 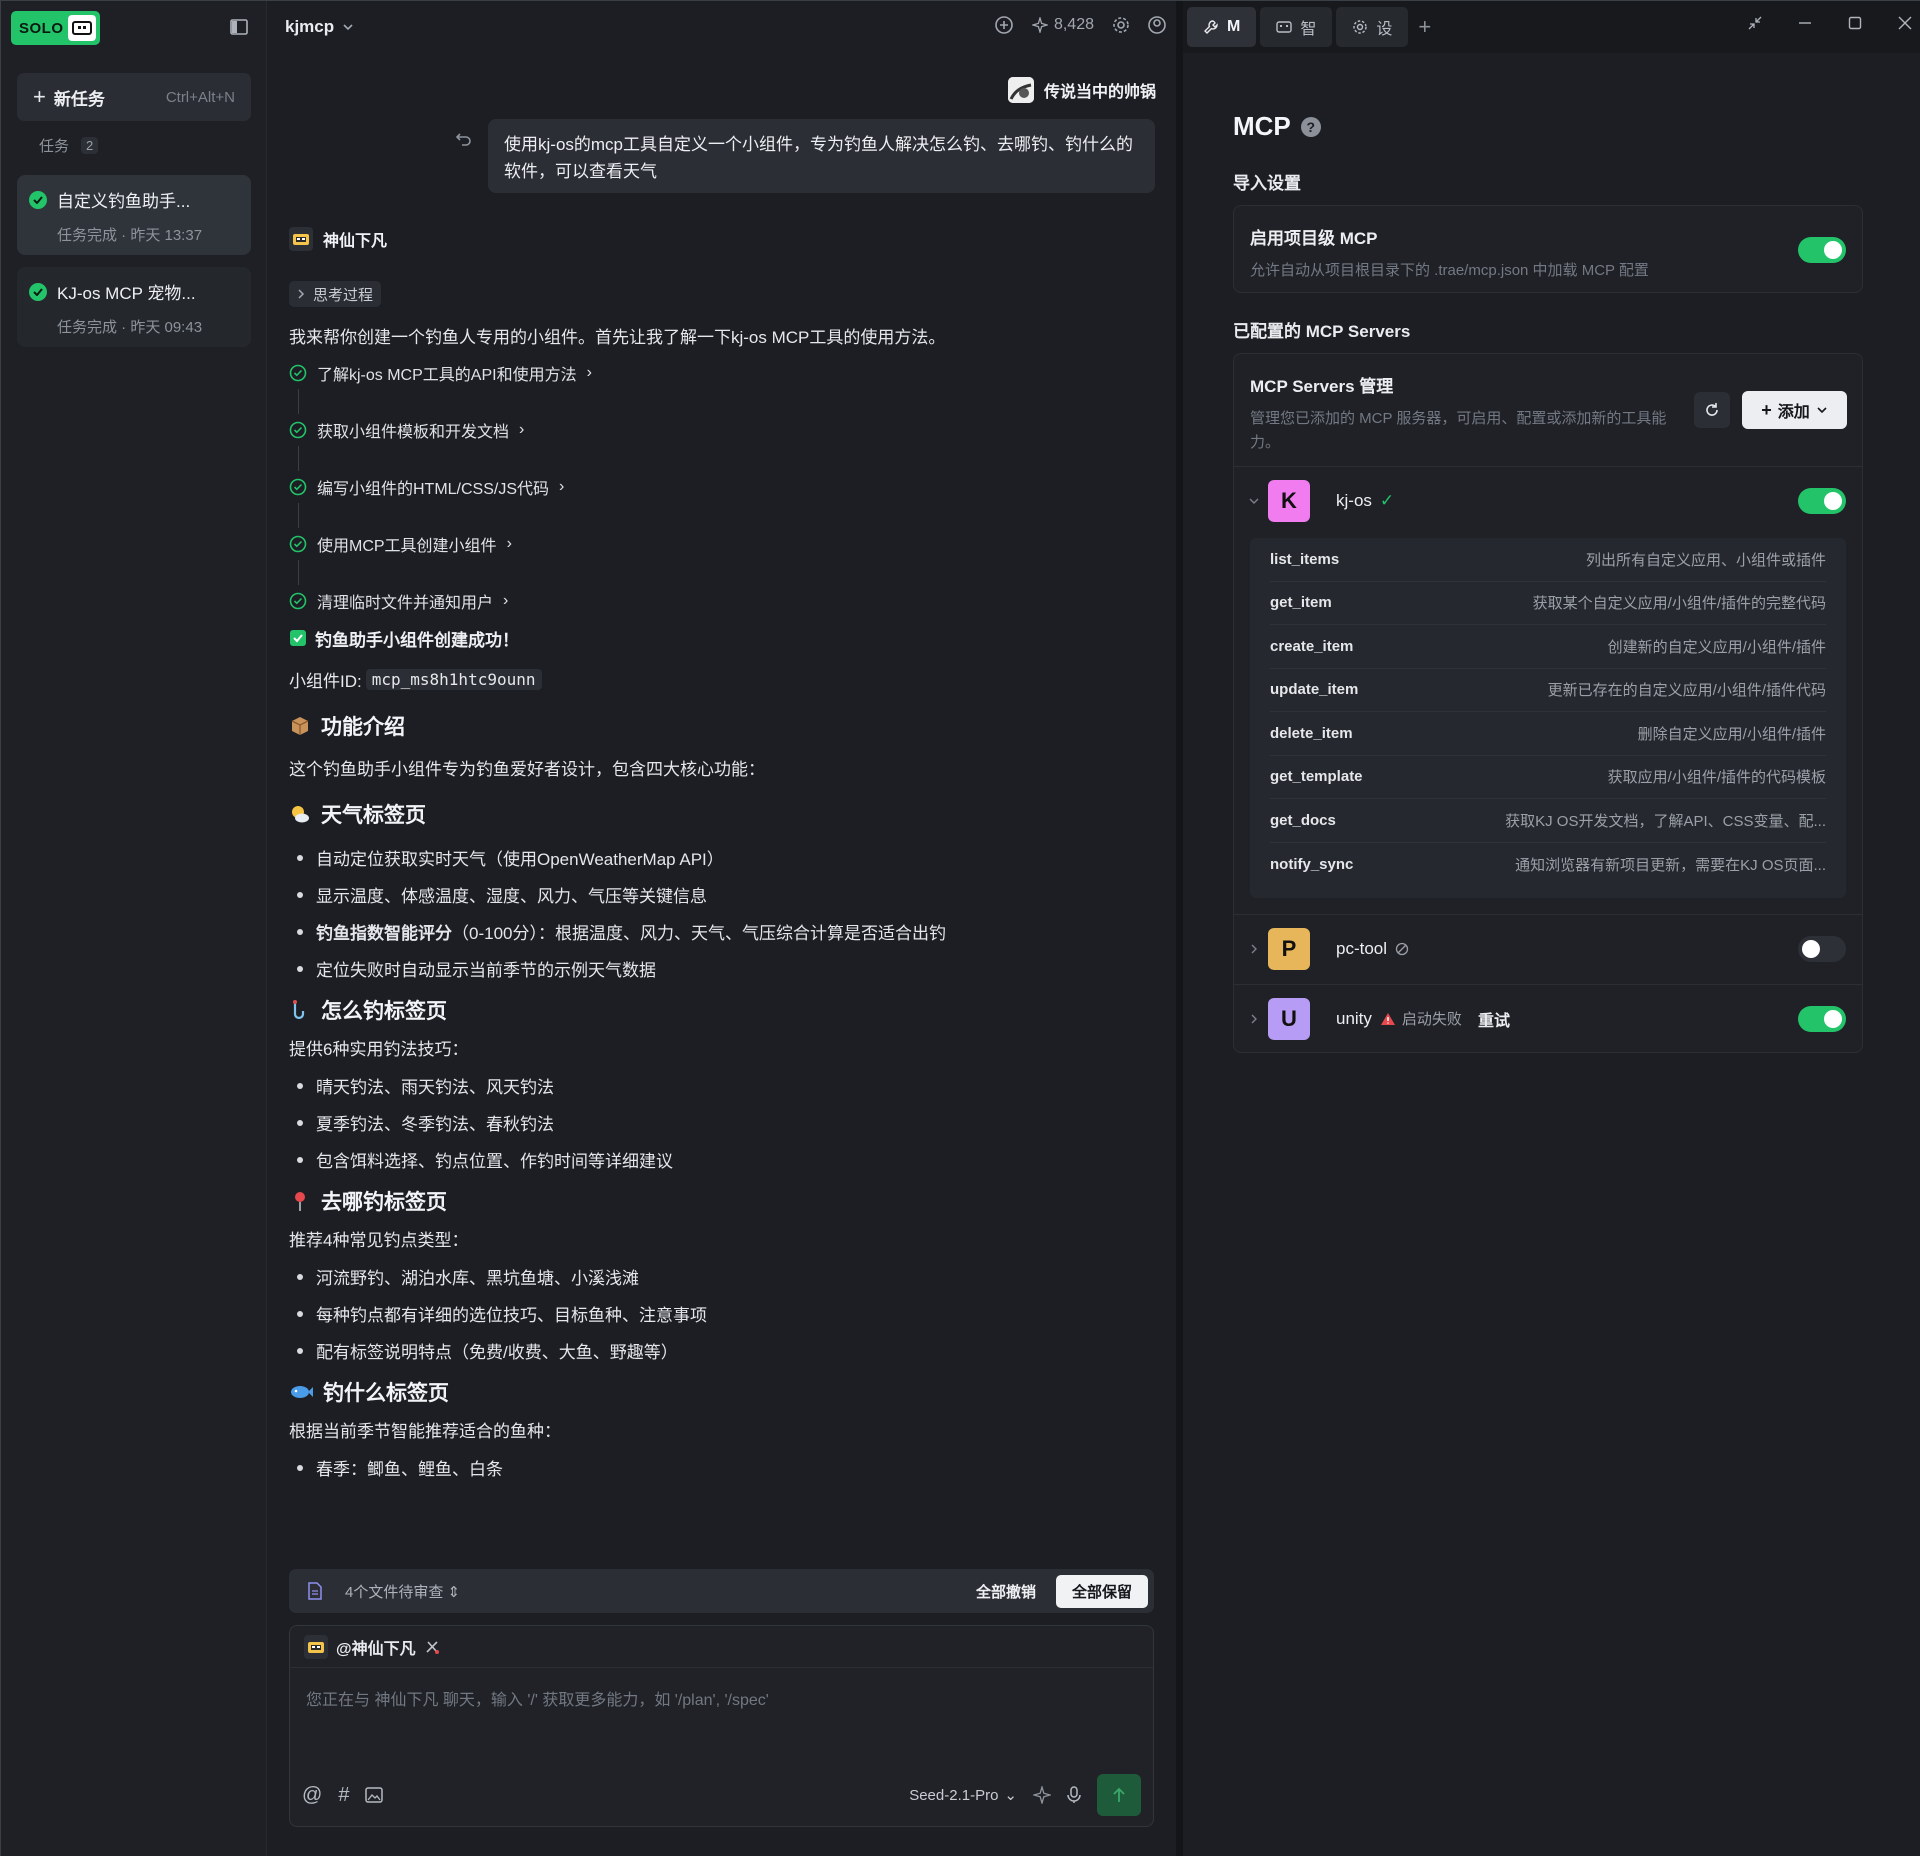 What do you see at coordinates (1905, 23) in the screenshot?
I see `close-icon` at bounding box center [1905, 23].